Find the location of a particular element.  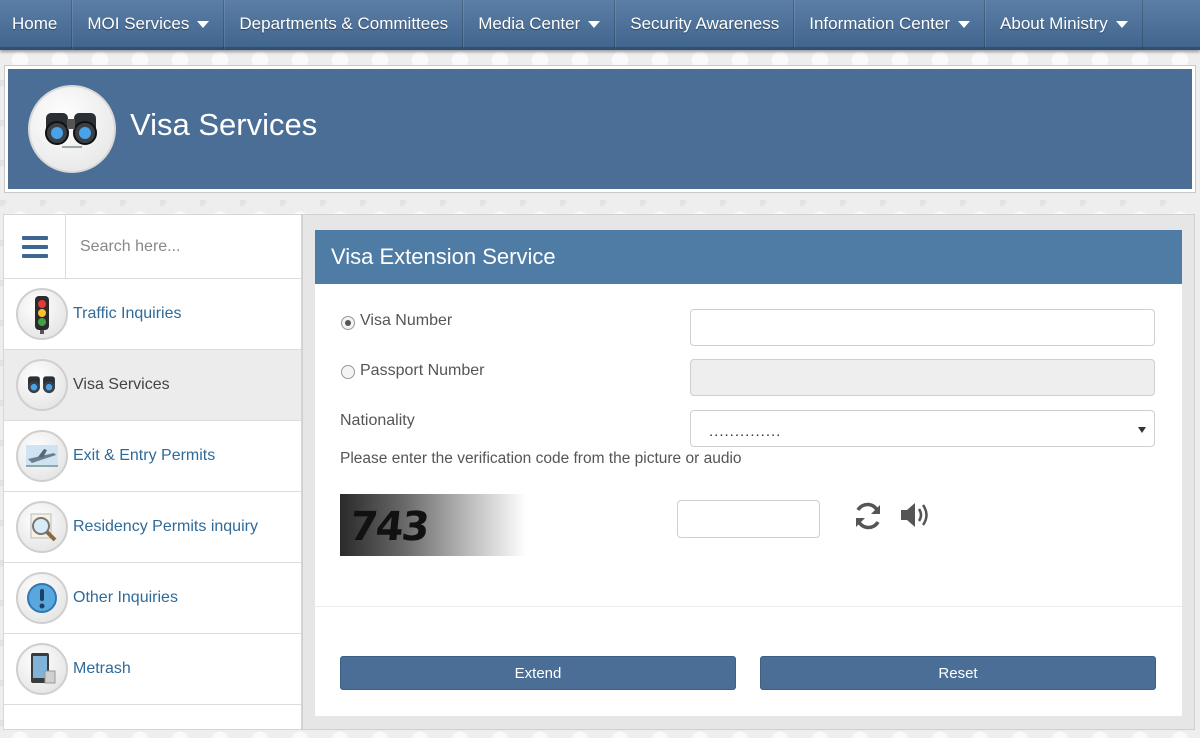

passport-number-field is located at coordinates (922, 377).